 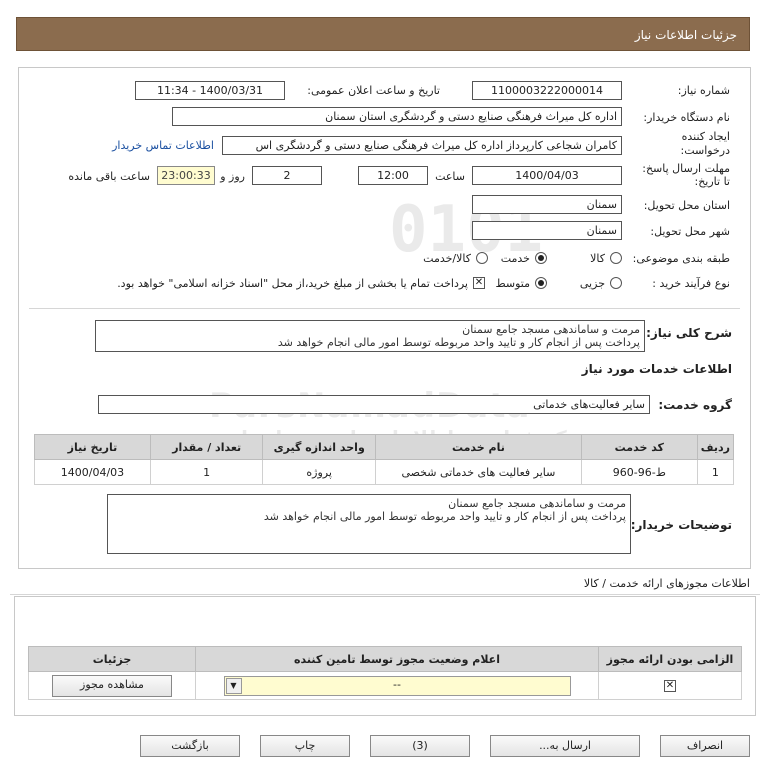 I want to click on summary-label: شرح کلی نیاز:, so click(x=689, y=333).